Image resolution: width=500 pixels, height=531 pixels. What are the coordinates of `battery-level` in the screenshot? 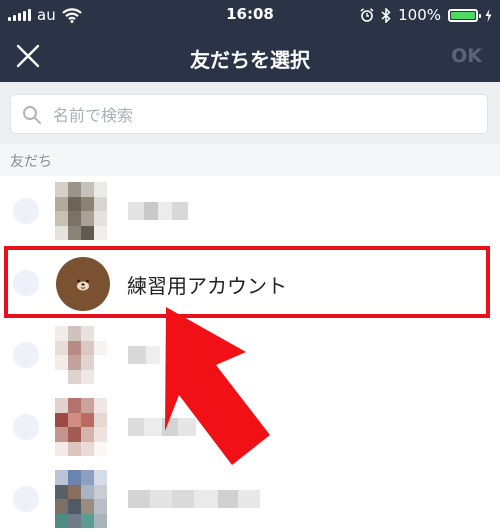 It's located at (463, 15).